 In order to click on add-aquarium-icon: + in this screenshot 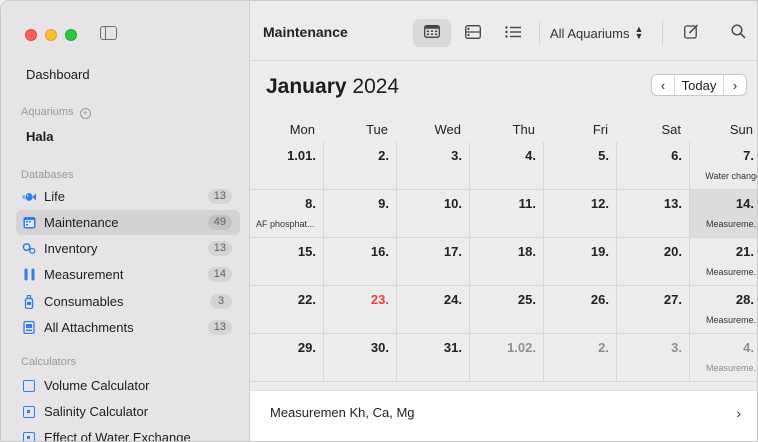, I will do `click(85, 113)`.